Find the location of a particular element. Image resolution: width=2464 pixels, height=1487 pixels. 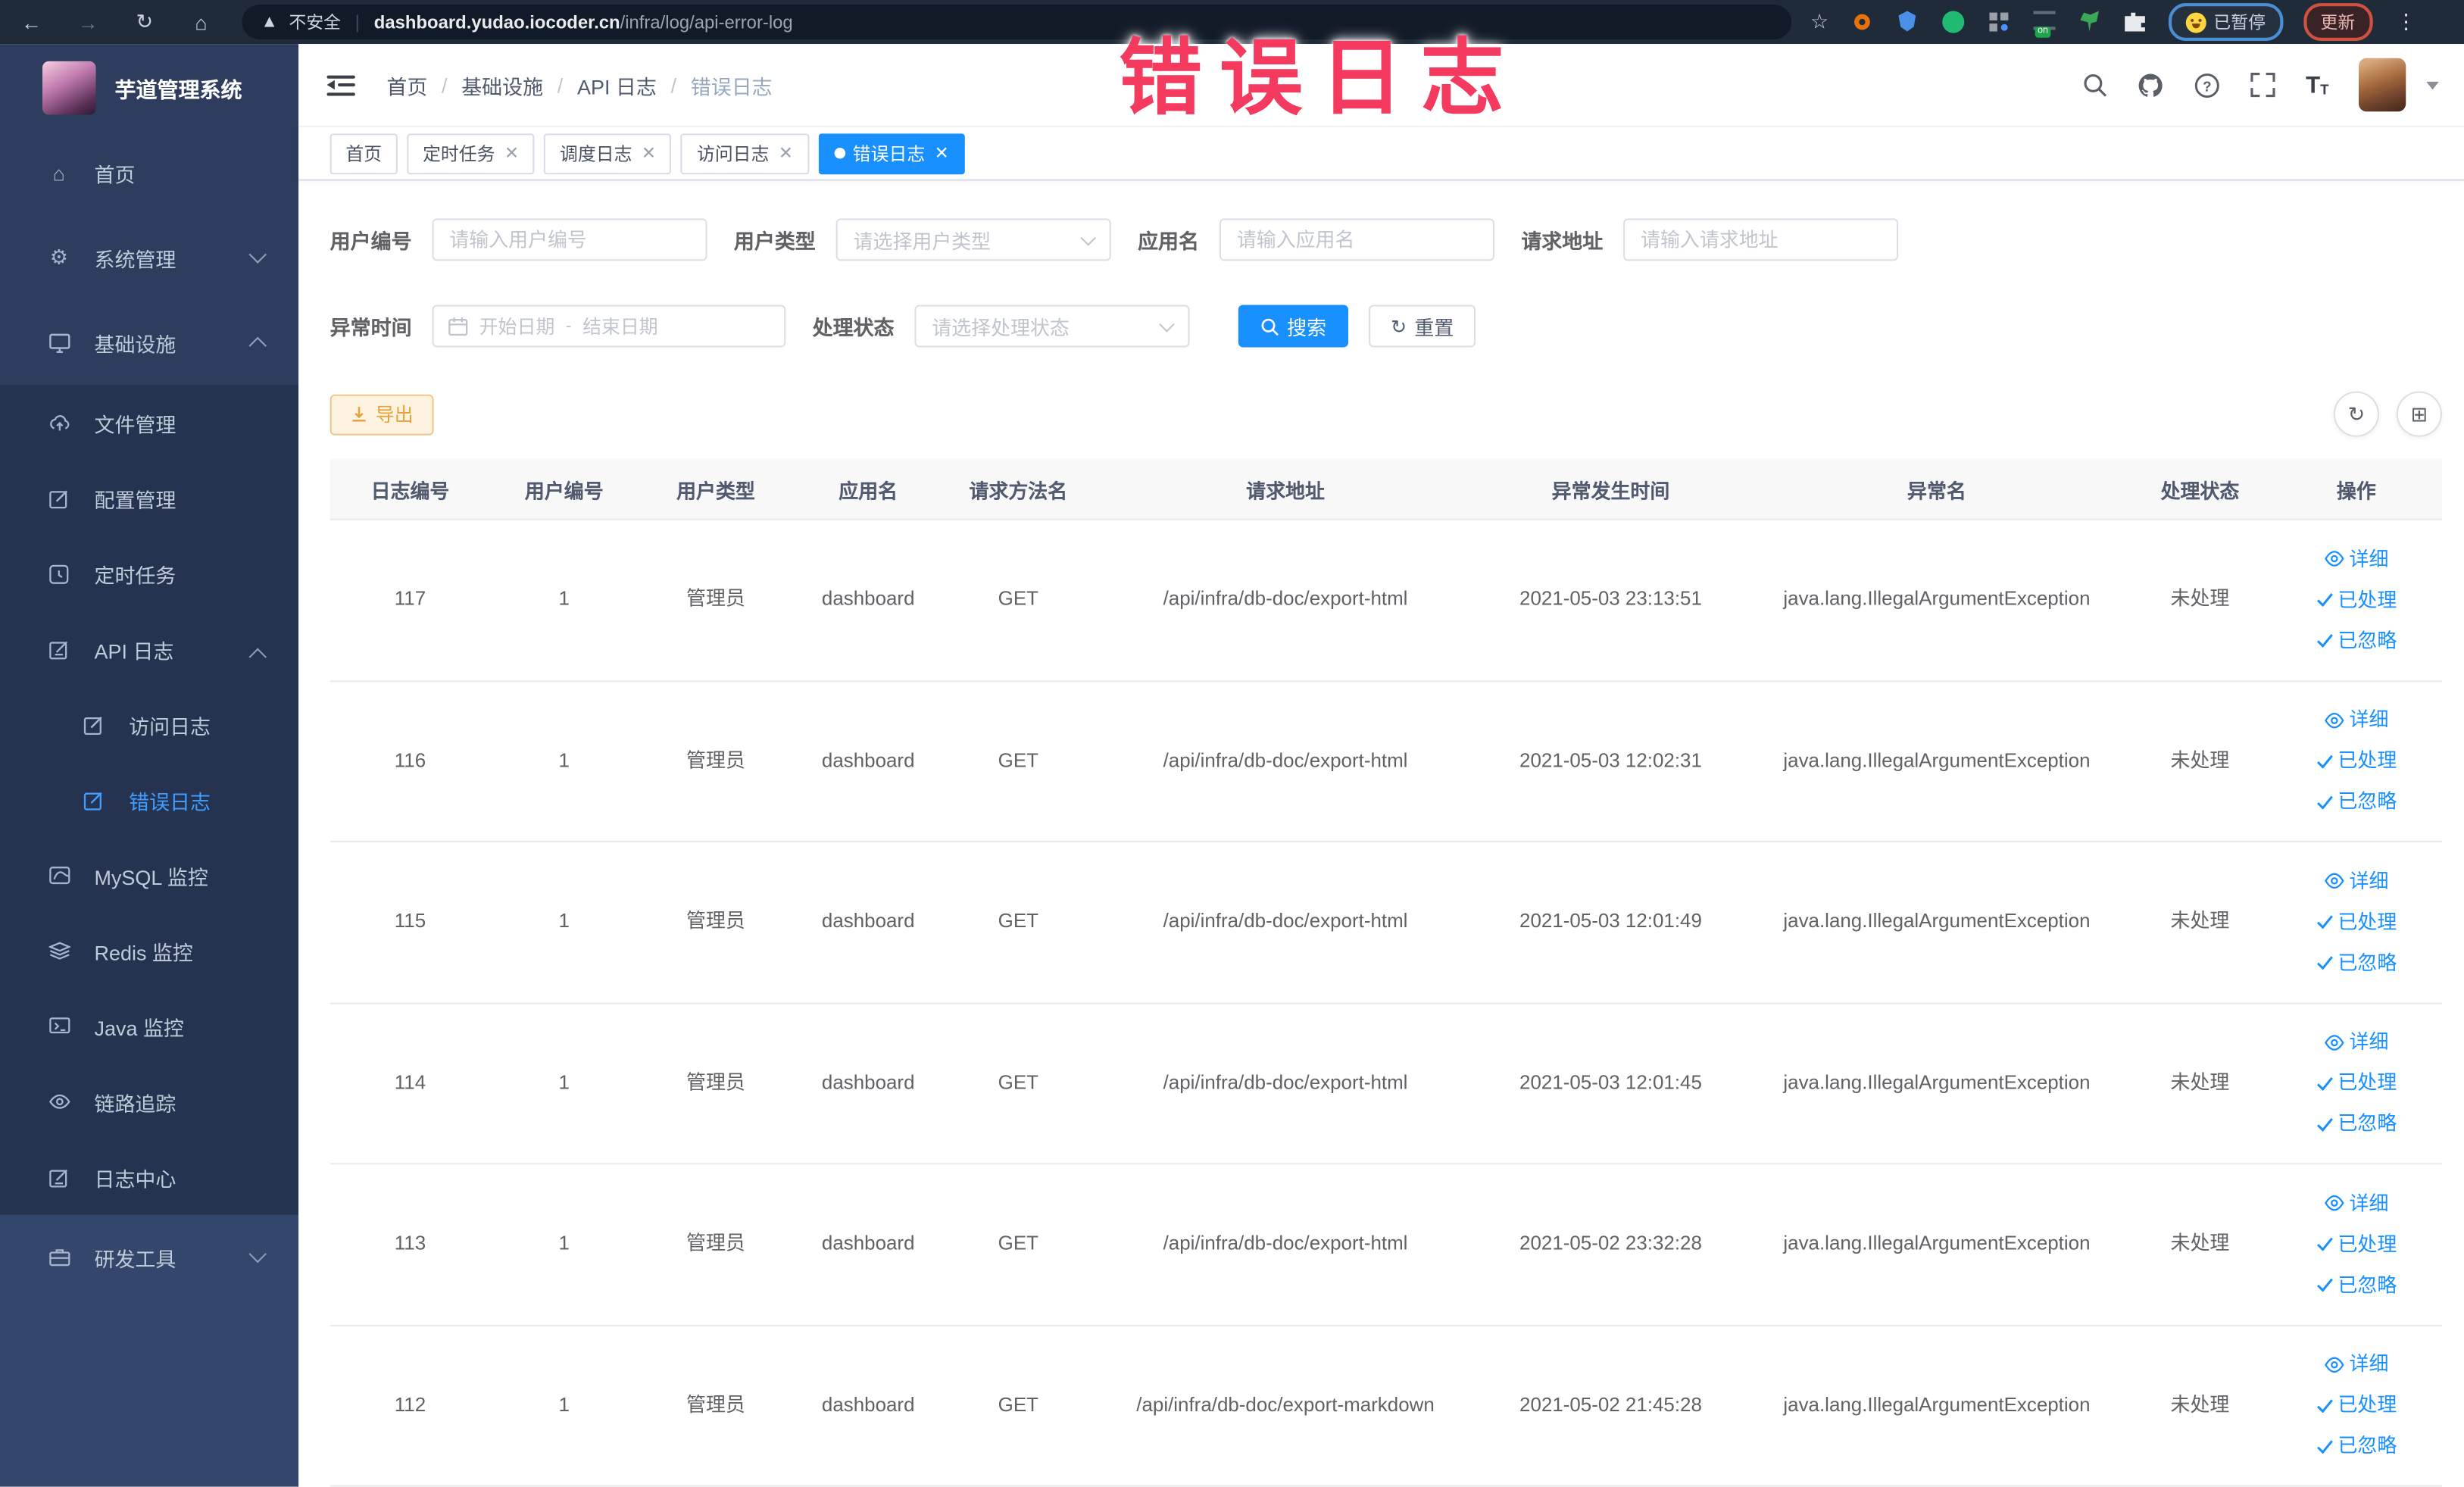

ext-puzzle-icon is located at coordinates (2134, 21).